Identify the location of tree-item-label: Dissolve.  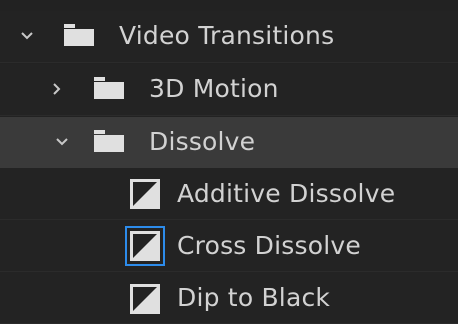
(202, 141).